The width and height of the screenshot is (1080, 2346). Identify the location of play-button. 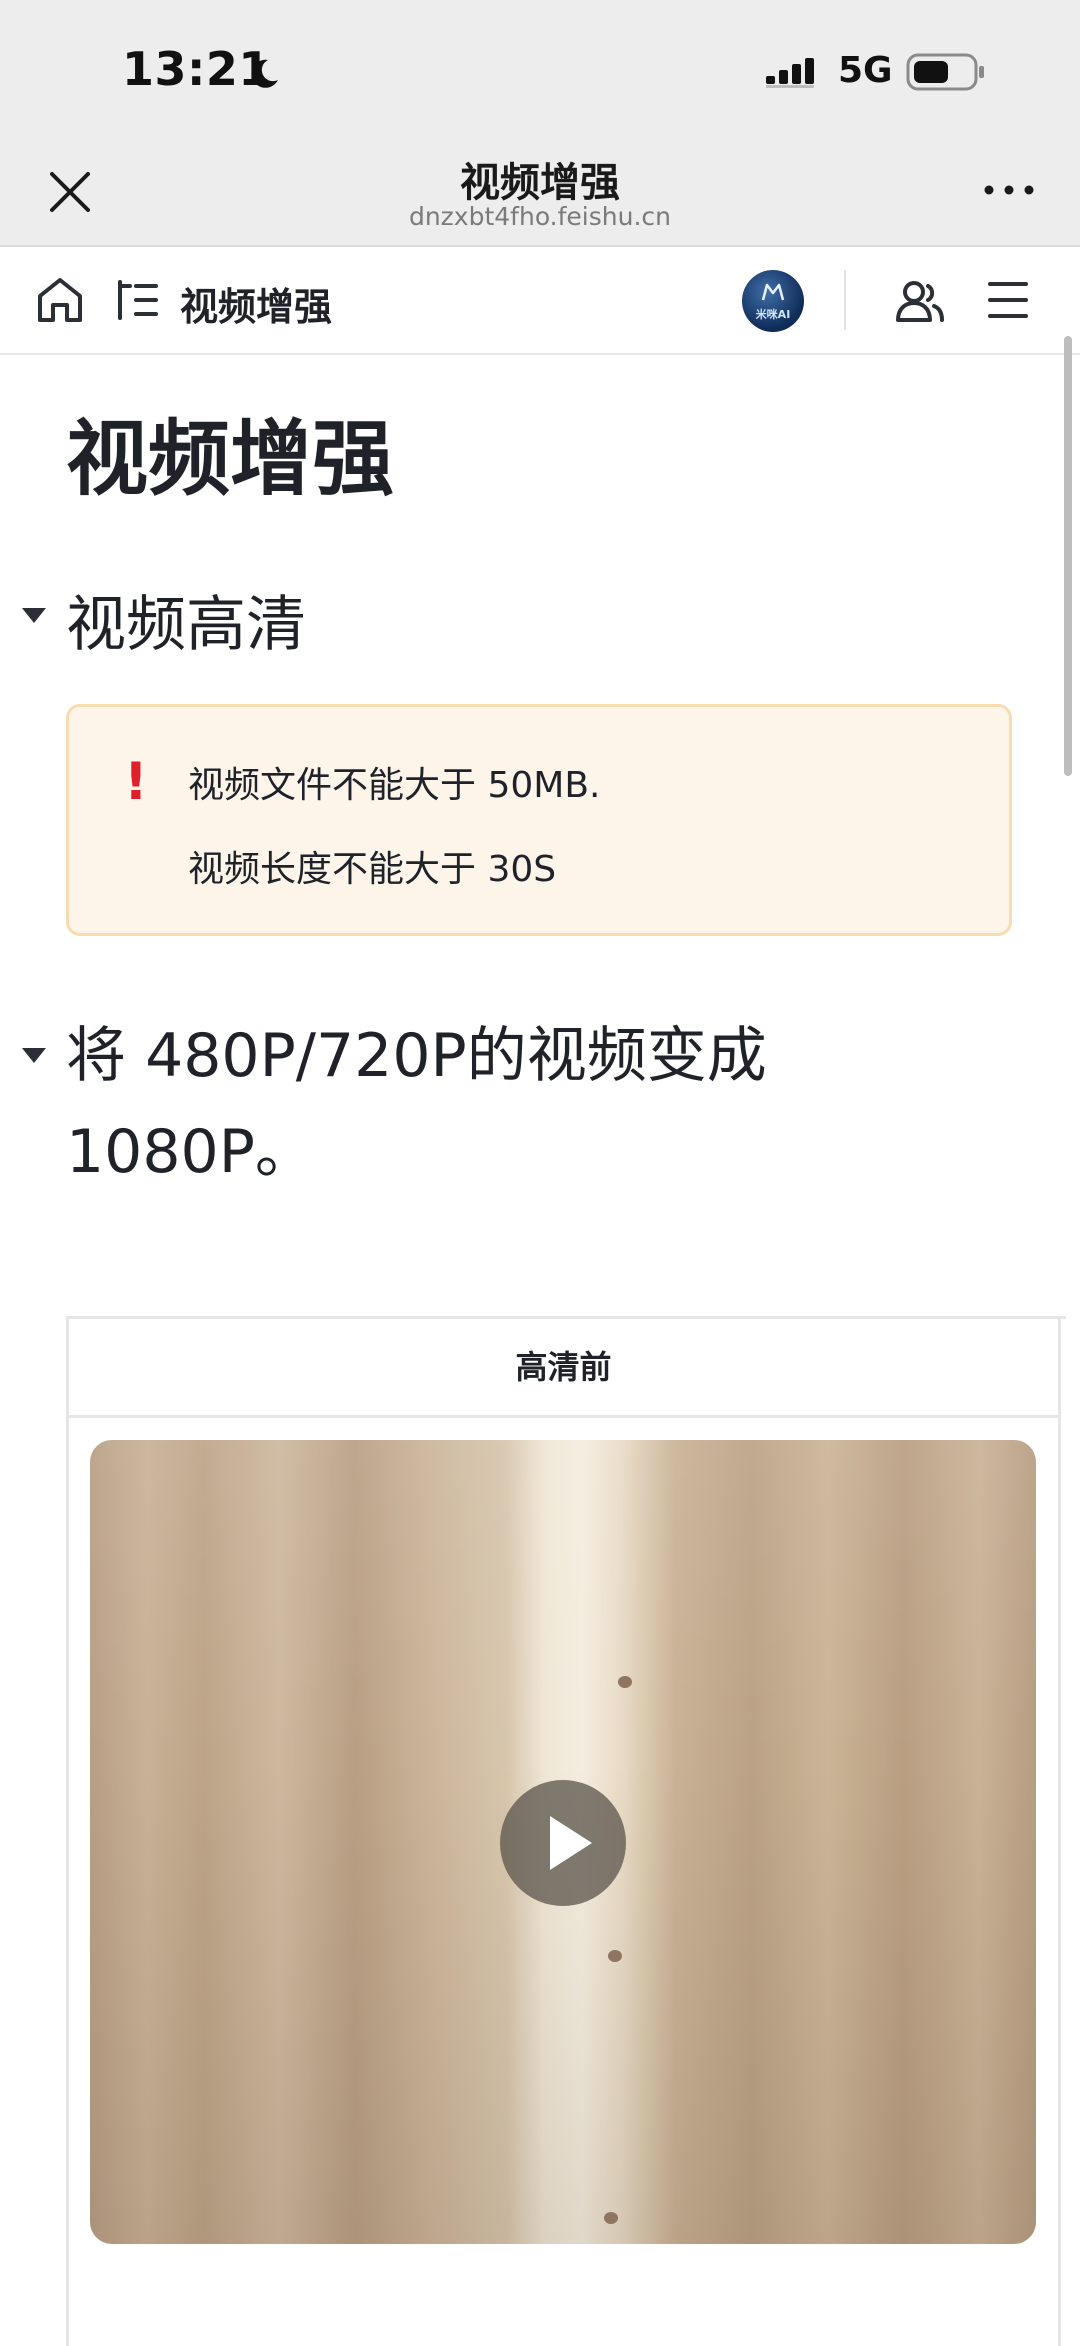
(563, 1843).